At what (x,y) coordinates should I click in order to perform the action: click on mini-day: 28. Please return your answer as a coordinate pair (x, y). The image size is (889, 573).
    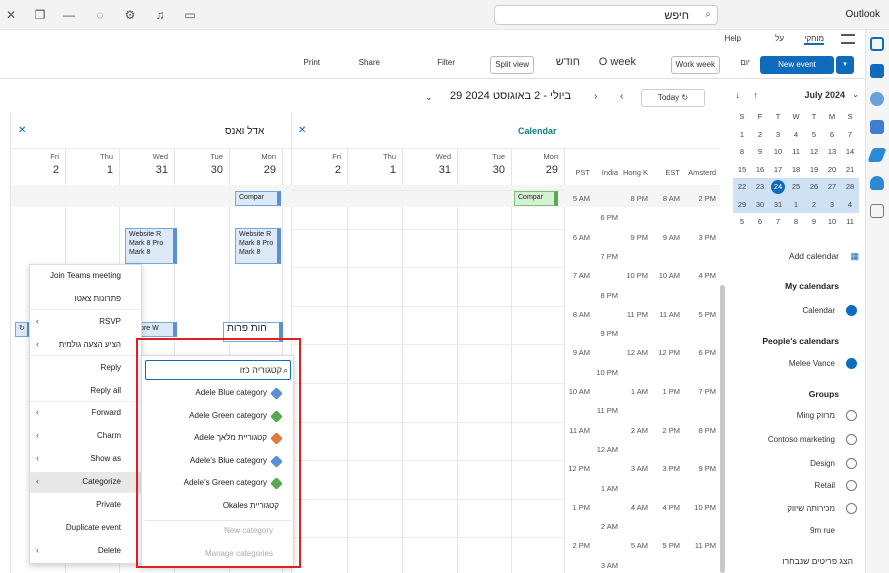
    Looking at the image, I should click on (850, 186).